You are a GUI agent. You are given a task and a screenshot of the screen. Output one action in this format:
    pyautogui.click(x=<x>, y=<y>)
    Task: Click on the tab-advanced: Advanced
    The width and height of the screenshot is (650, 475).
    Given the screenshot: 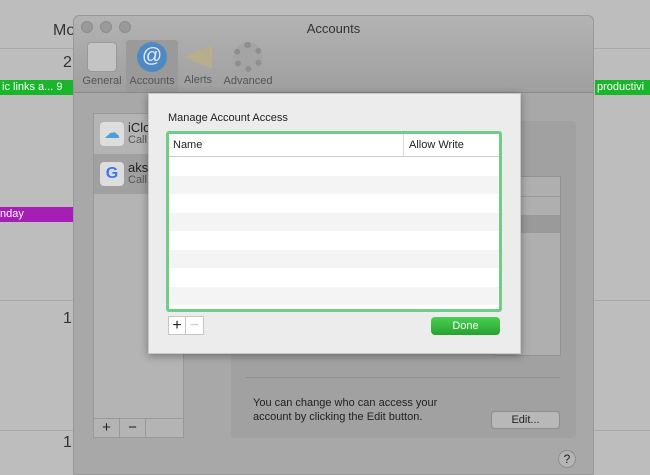 What is the action you would take?
    pyautogui.click(x=248, y=66)
    